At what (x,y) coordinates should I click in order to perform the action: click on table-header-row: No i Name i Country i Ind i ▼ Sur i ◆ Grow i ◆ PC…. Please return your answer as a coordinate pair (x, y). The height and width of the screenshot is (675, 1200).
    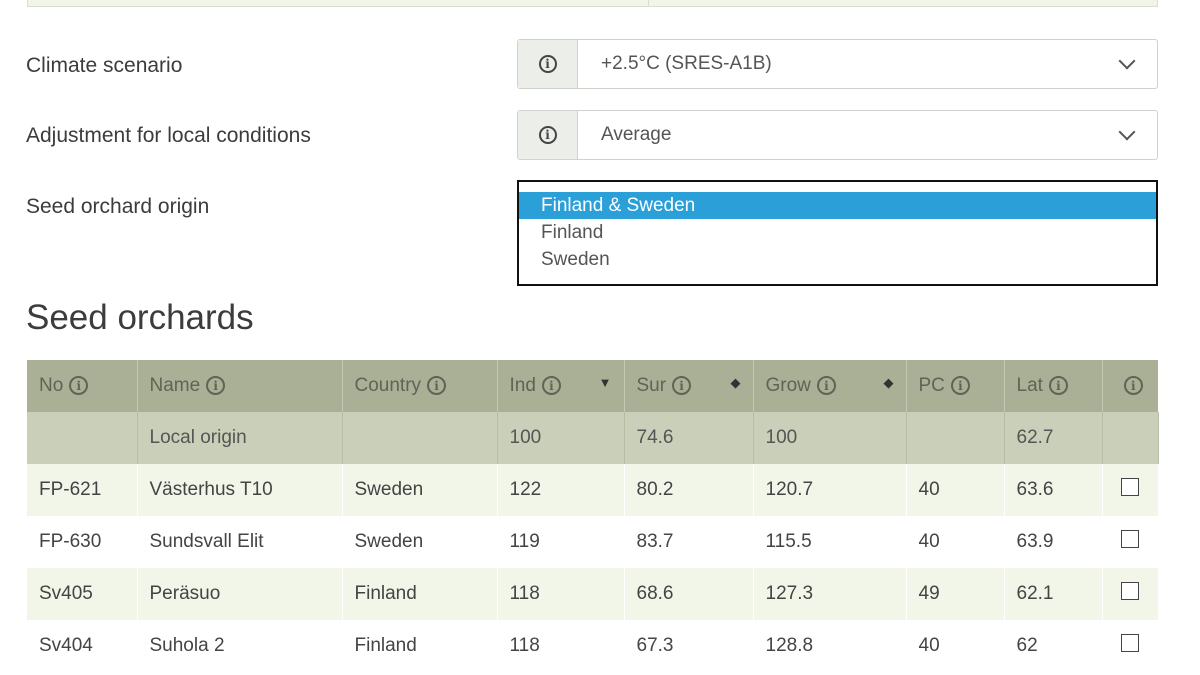
    Looking at the image, I should click on (592, 386).